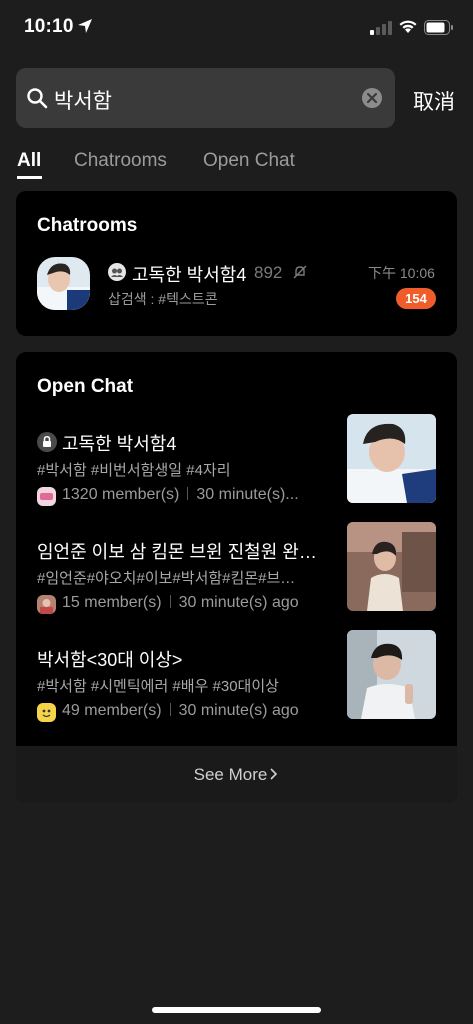 The height and width of the screenshot is (1024, 473). Describe the element at coordinates (230, 774) in the screenshot. I see `see-more-label: See More` at that location.